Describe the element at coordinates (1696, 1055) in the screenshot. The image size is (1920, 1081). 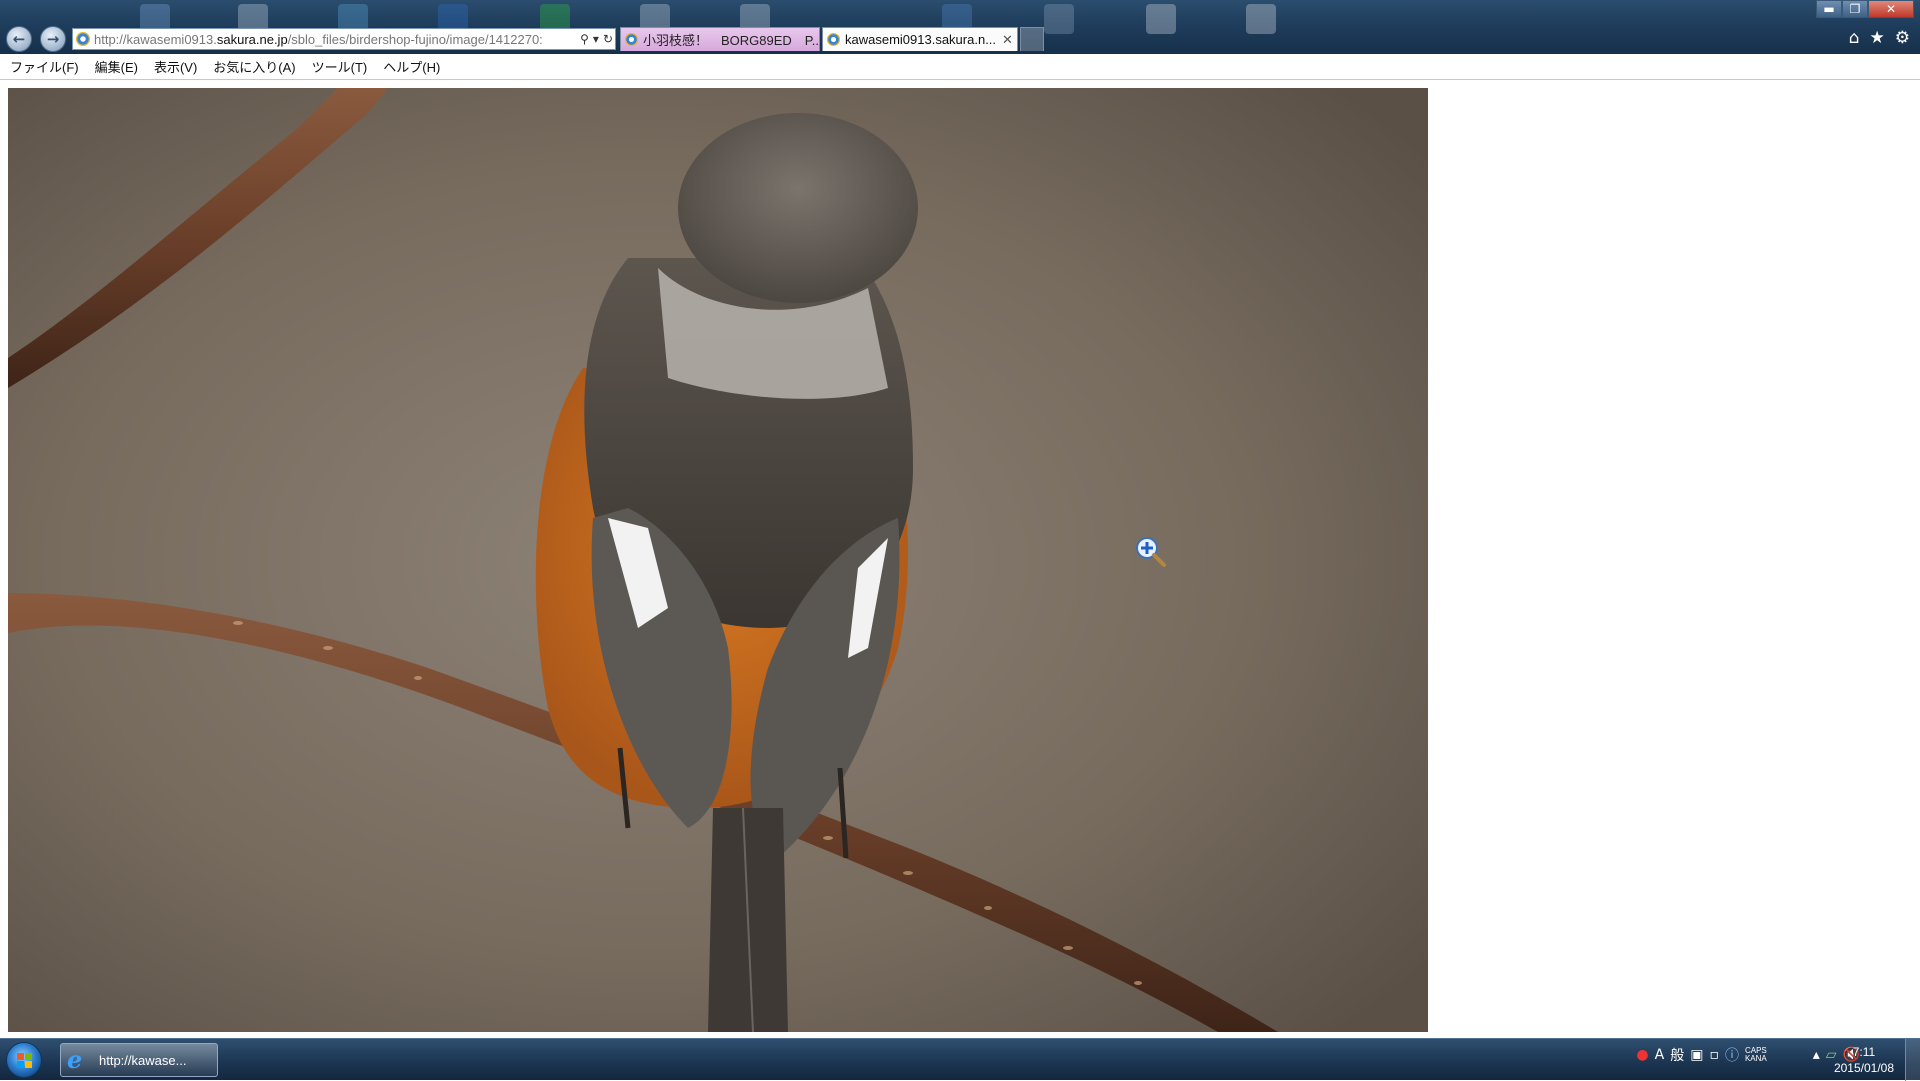
I see `ime-tool-icon: ▣` at that location.